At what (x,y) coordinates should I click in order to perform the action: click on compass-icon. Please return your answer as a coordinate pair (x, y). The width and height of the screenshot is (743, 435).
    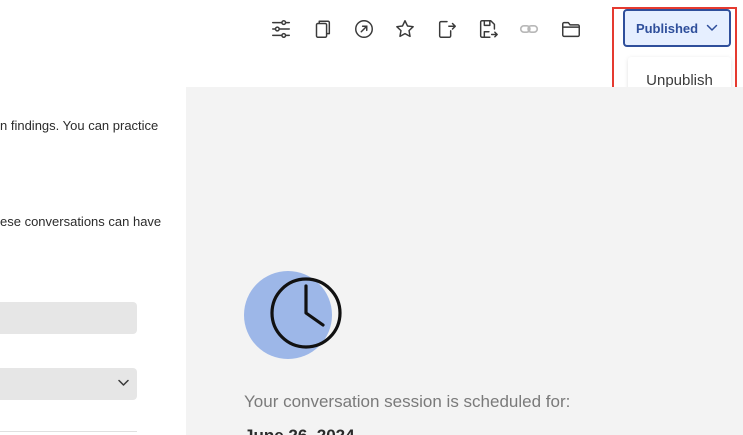
    Looking at the image, I should click on (364, 29).